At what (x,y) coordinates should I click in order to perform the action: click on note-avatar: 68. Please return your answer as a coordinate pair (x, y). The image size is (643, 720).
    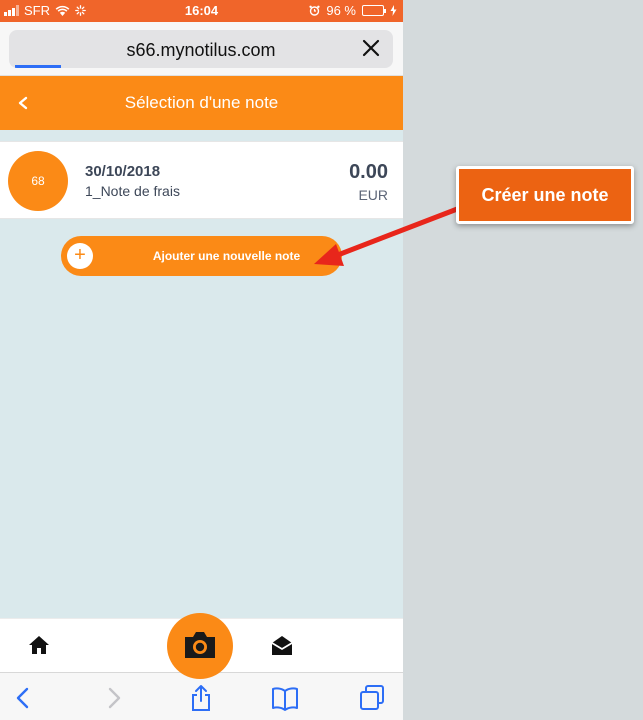
    Looking at the image, I should click on (38, 181).